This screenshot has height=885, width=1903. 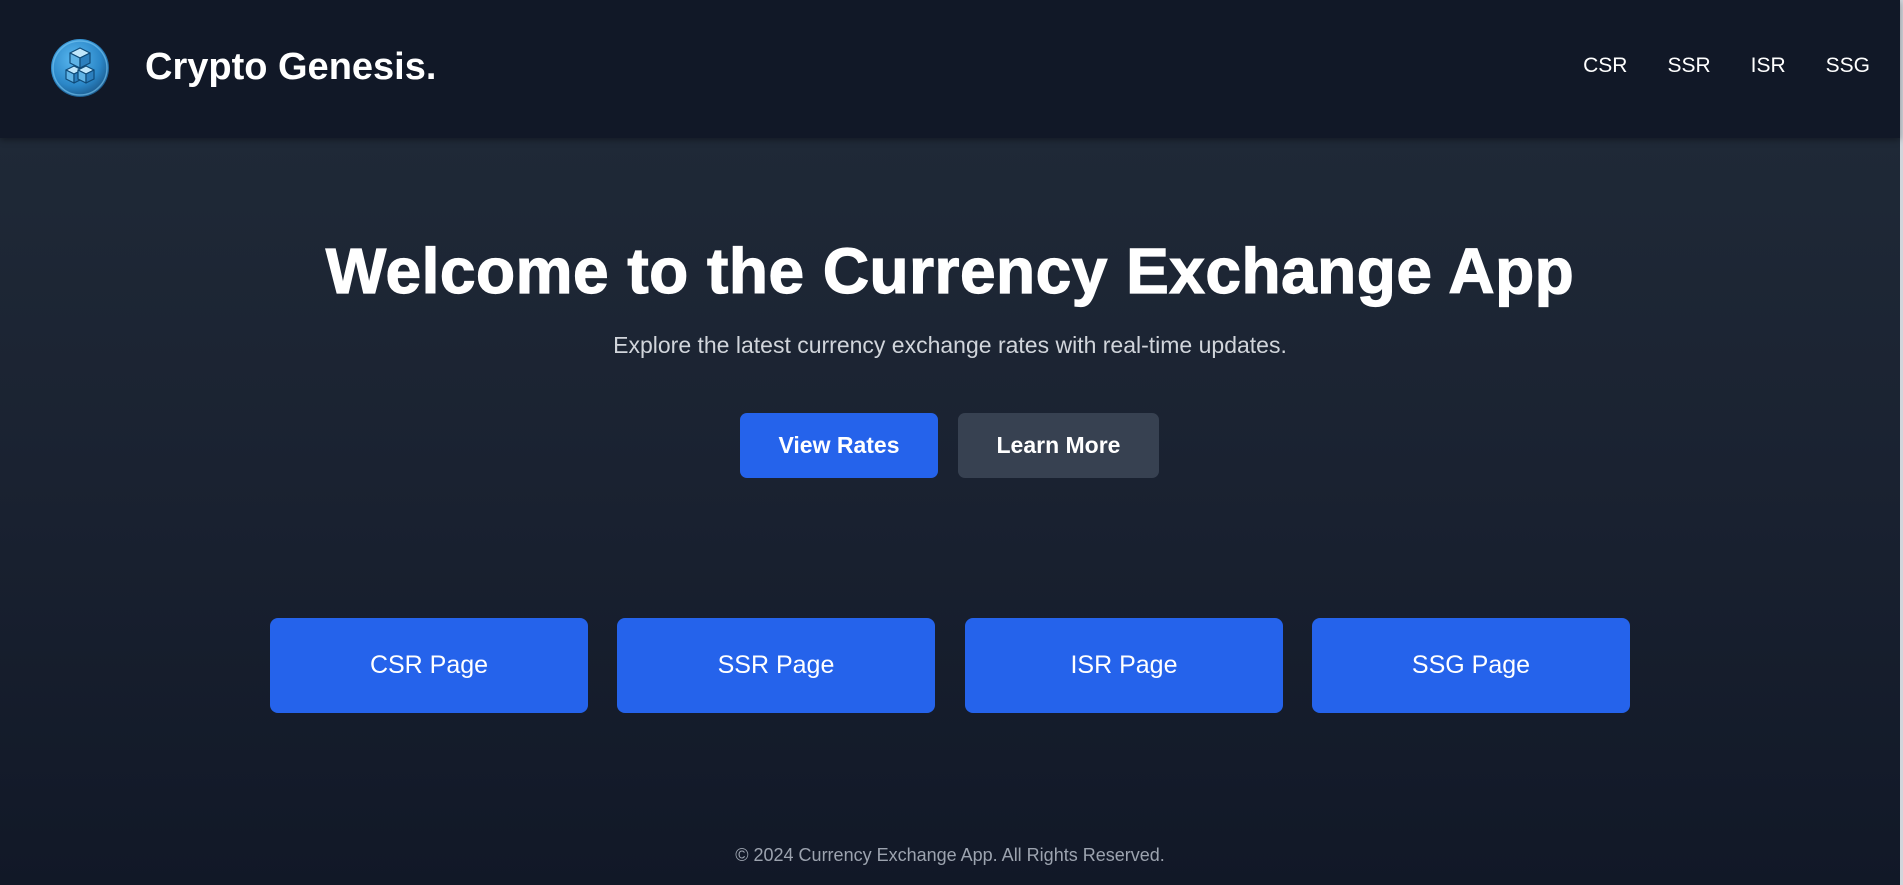 I want to click on nav-link-ssr: SSR, so click(x=1688, y=66).